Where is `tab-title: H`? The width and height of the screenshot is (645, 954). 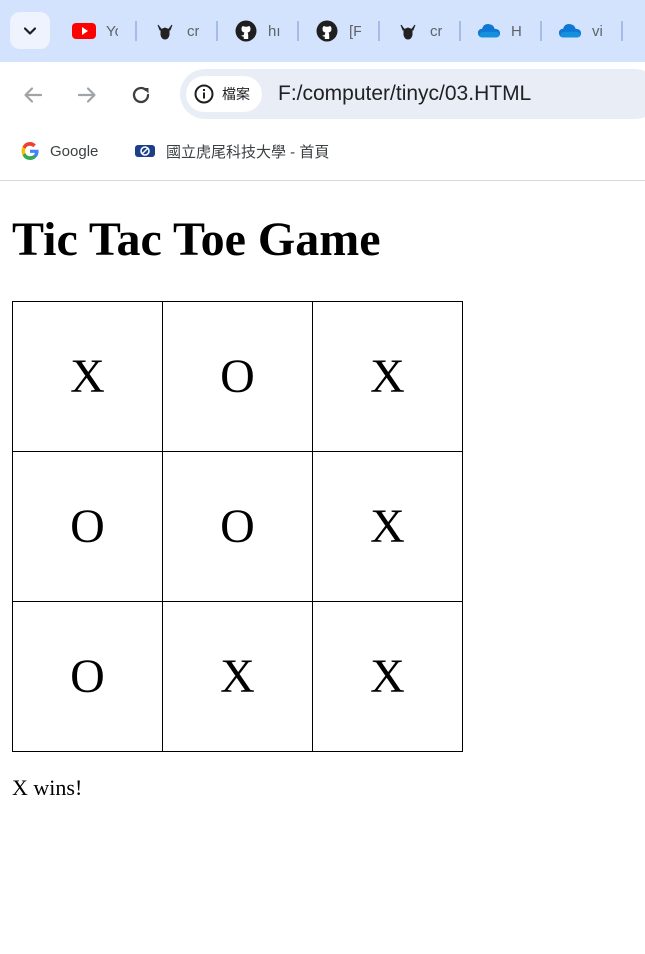
tab-title: H is located at coordinates (516, 31).